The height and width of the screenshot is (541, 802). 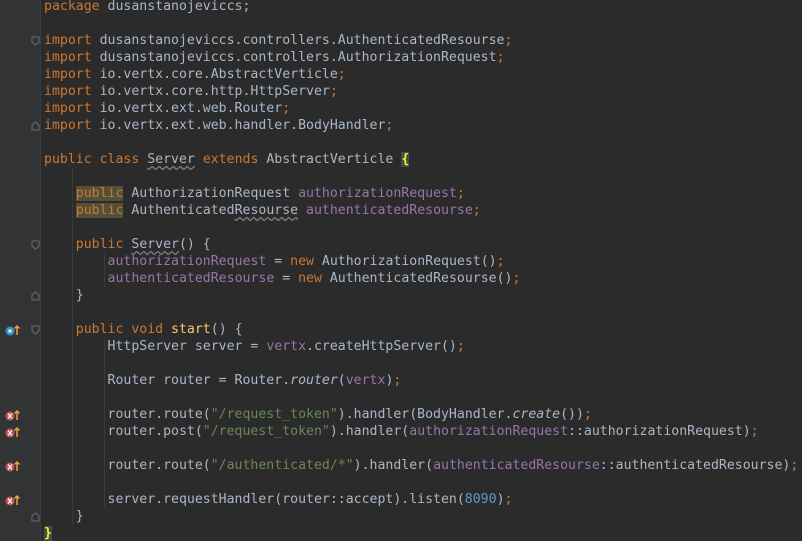 I want to click on code-token: 8090, so click(x=480, y=499).